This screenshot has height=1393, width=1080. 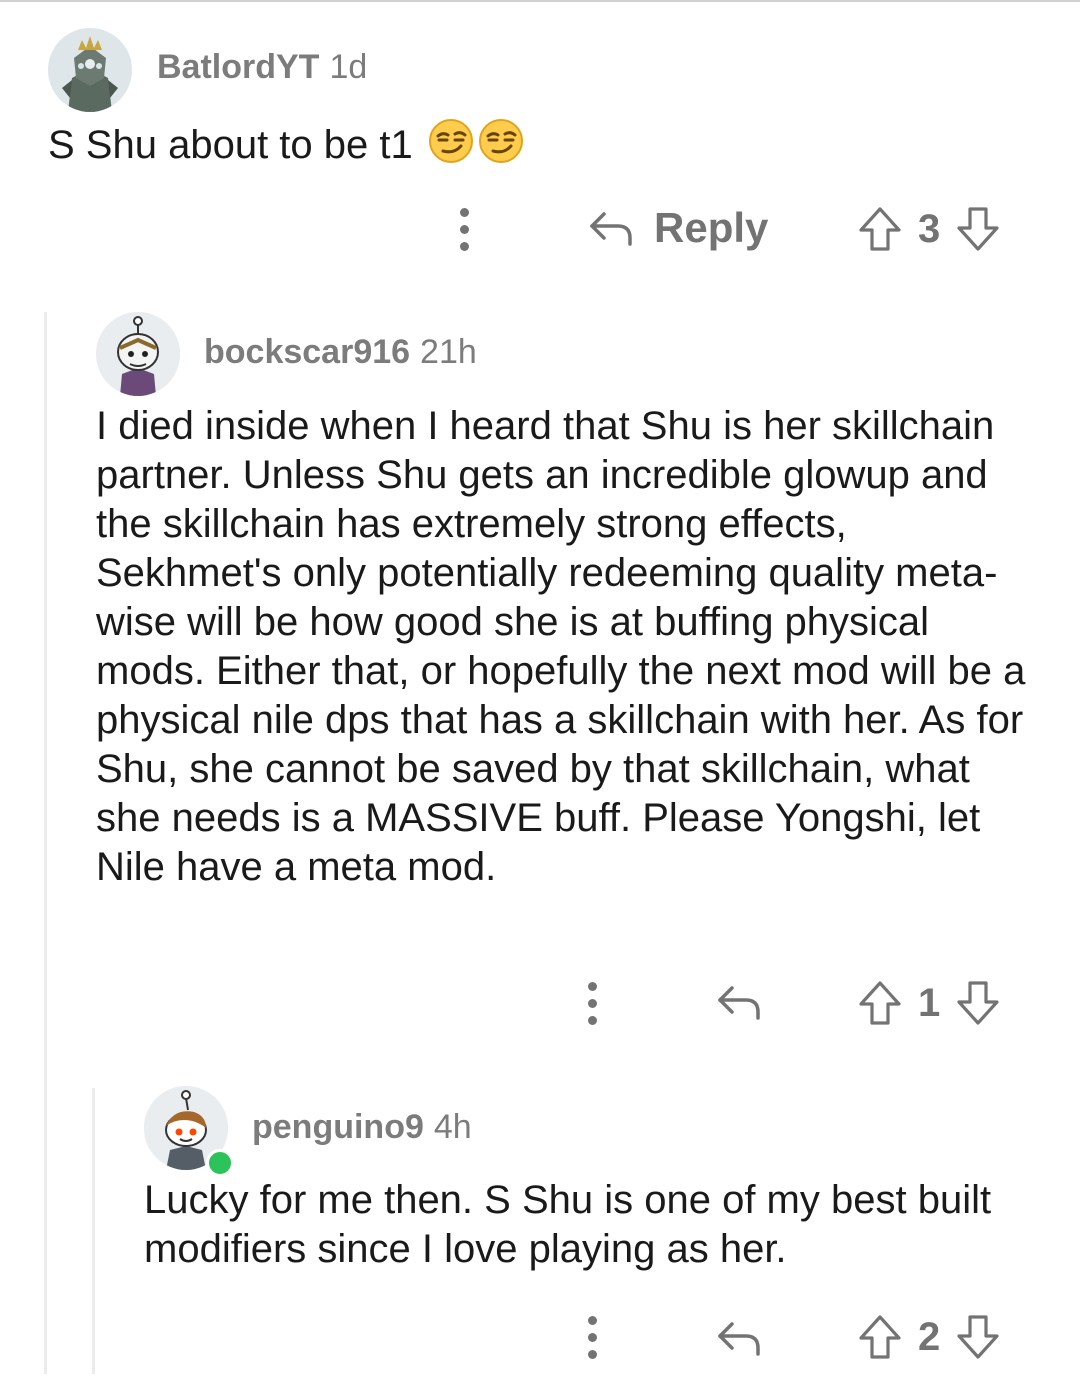 What do you see at coordinates (477, 147) in the screenshot?
I see `smirking-face-emoji-icon` at bounding box center [477, 147].